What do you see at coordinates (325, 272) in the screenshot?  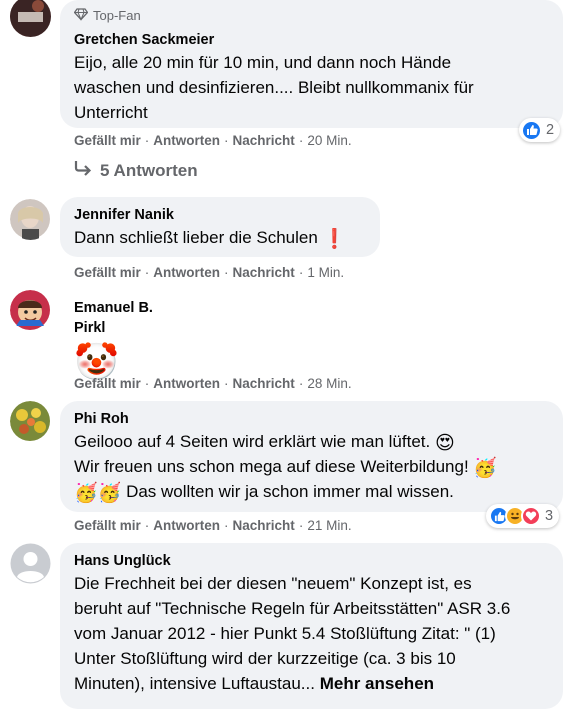 I see `comment-time: 1 Min.` at bounding box center [325, 272].